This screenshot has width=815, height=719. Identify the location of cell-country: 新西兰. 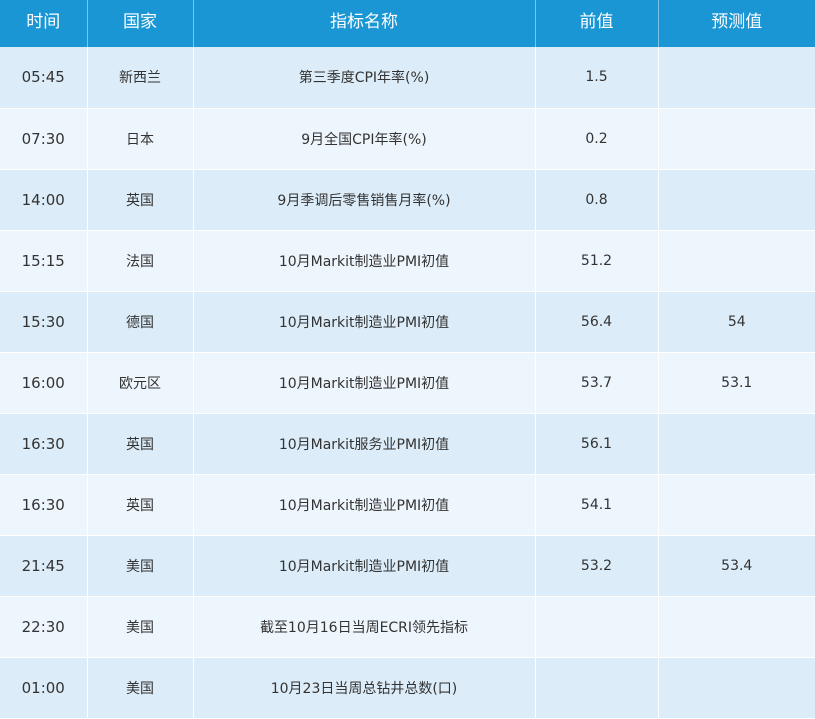
(140, 78).